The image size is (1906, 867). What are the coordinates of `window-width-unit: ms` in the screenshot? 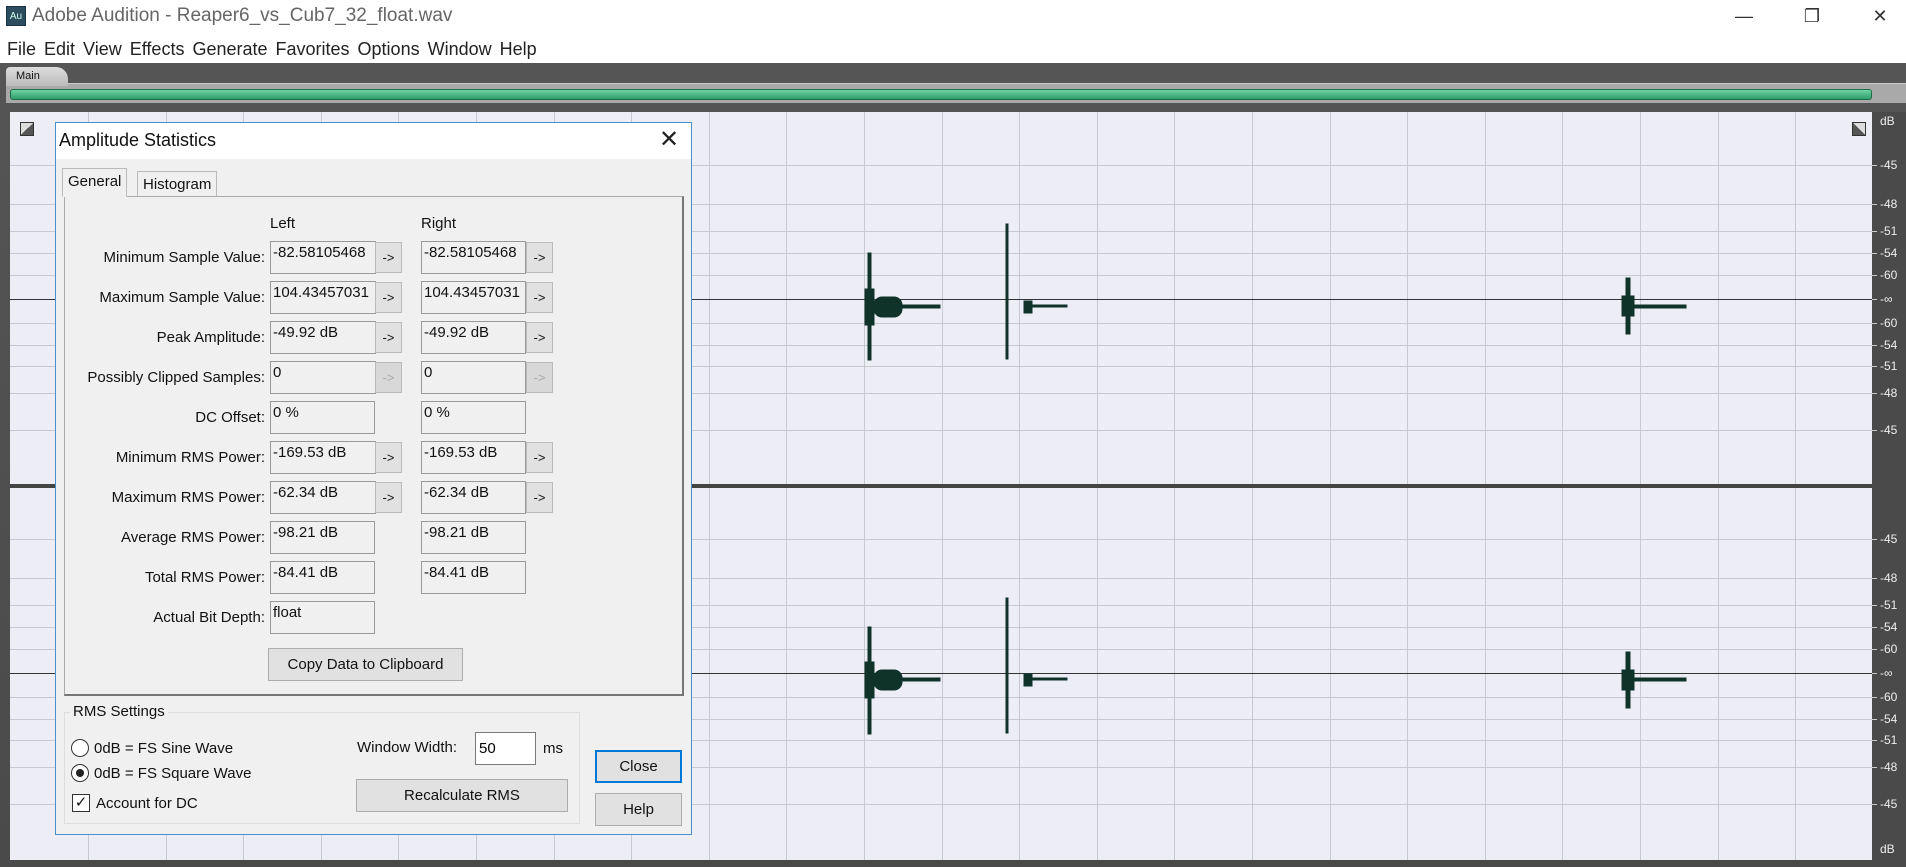 It's located at (553, 748).